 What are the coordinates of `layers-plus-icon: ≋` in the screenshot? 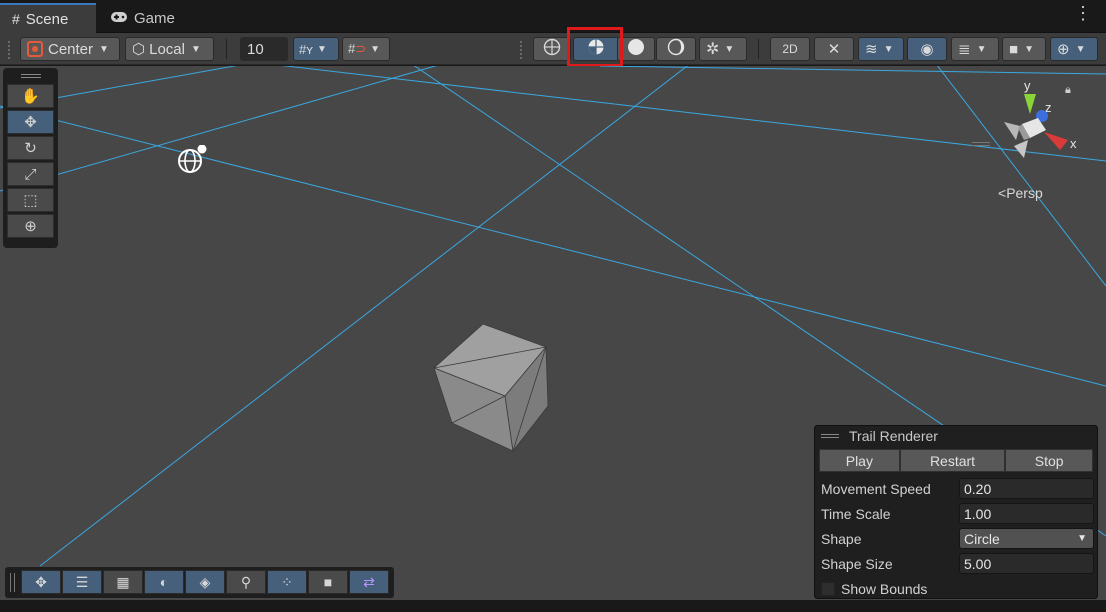 It's located at (871, 49).